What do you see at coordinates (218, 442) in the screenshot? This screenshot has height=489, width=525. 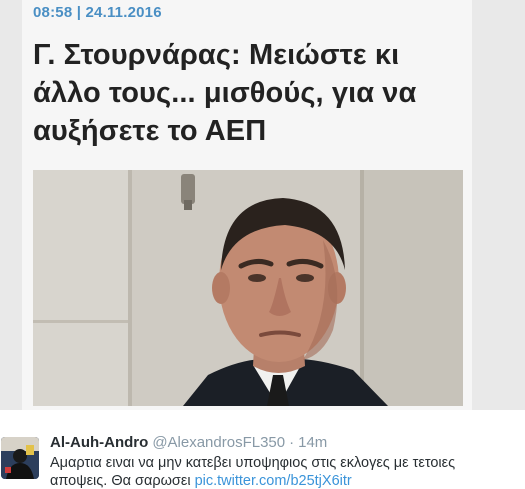 I see `user-handle: @AlexandrosFL350` at bounding box center [218, 442].